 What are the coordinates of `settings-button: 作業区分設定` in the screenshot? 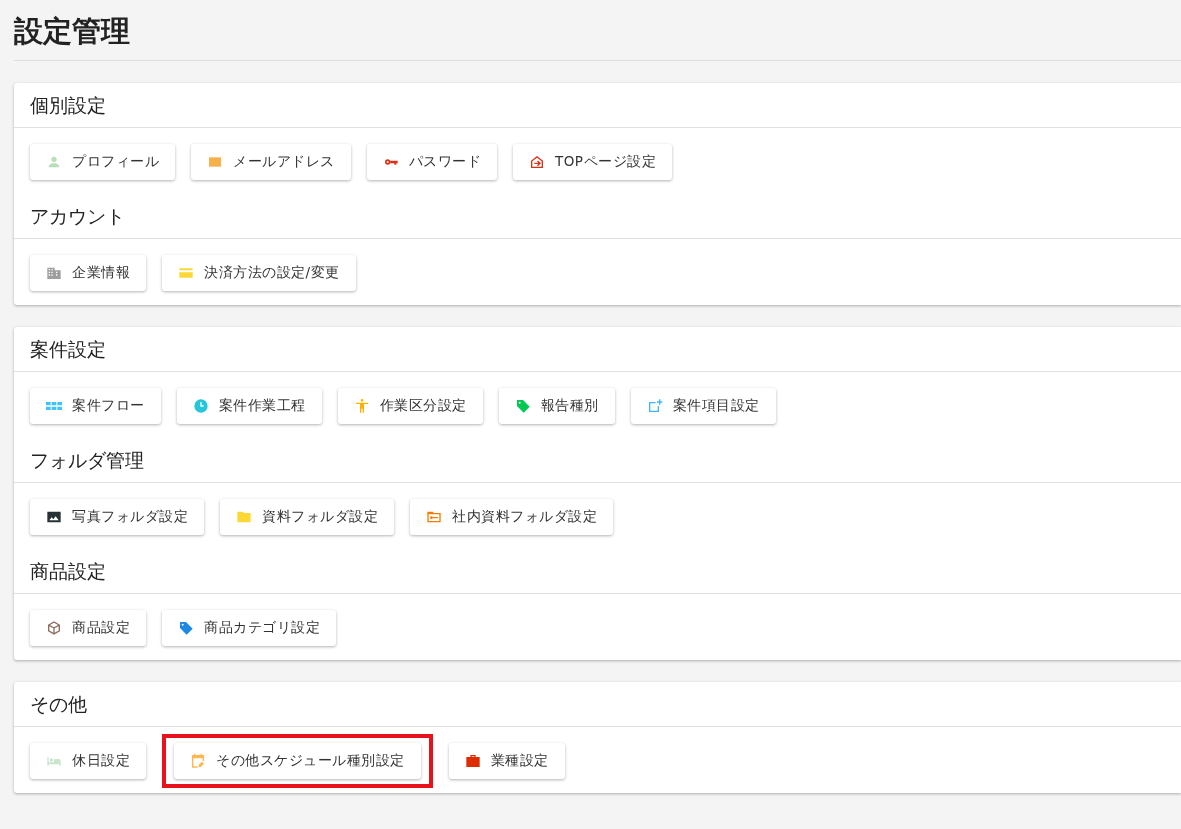 It's located at (410, 406).